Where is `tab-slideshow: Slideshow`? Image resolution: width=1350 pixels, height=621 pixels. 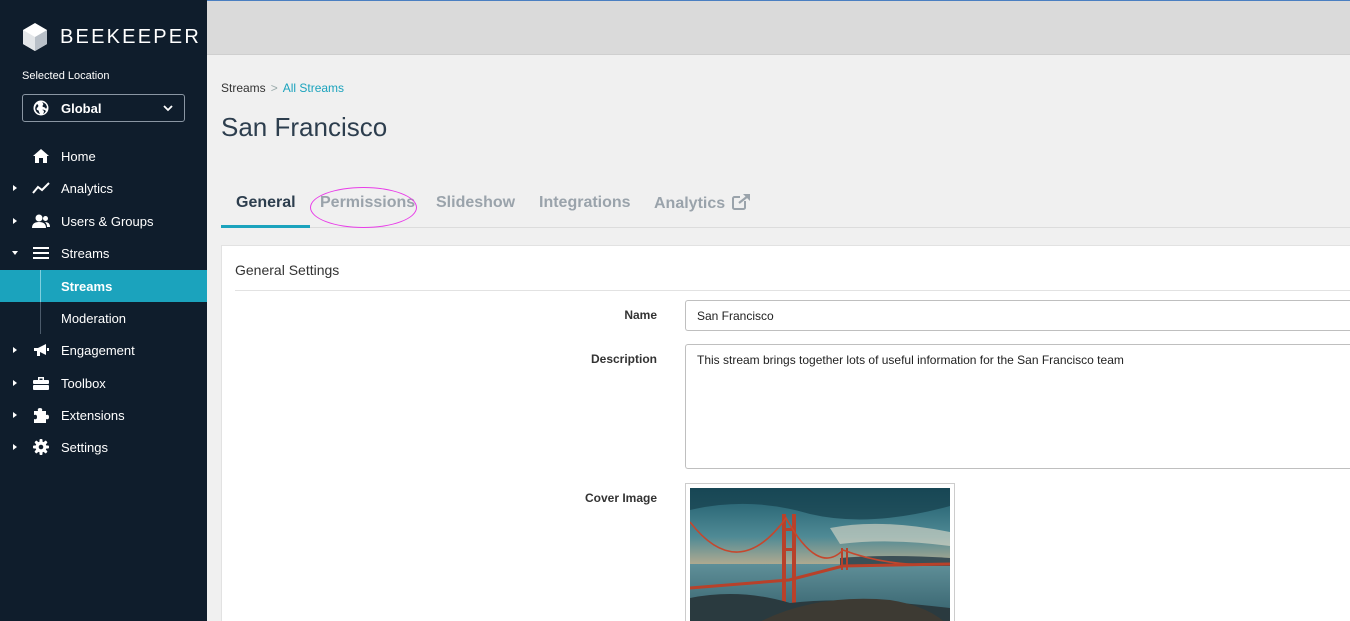 tab-slideshow: Slideshow is located at coordinates (475, 211).